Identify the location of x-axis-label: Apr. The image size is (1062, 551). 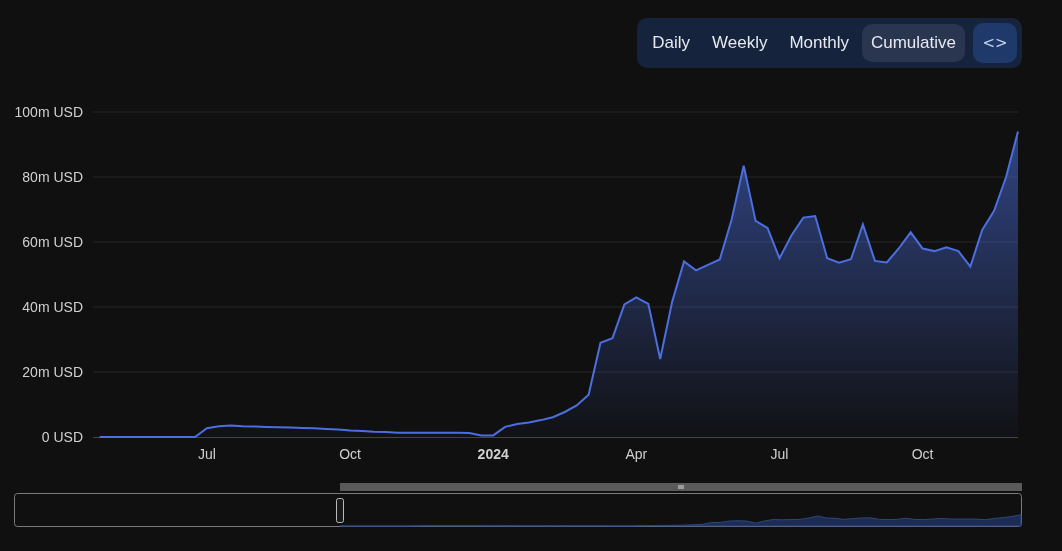
(636, 454).